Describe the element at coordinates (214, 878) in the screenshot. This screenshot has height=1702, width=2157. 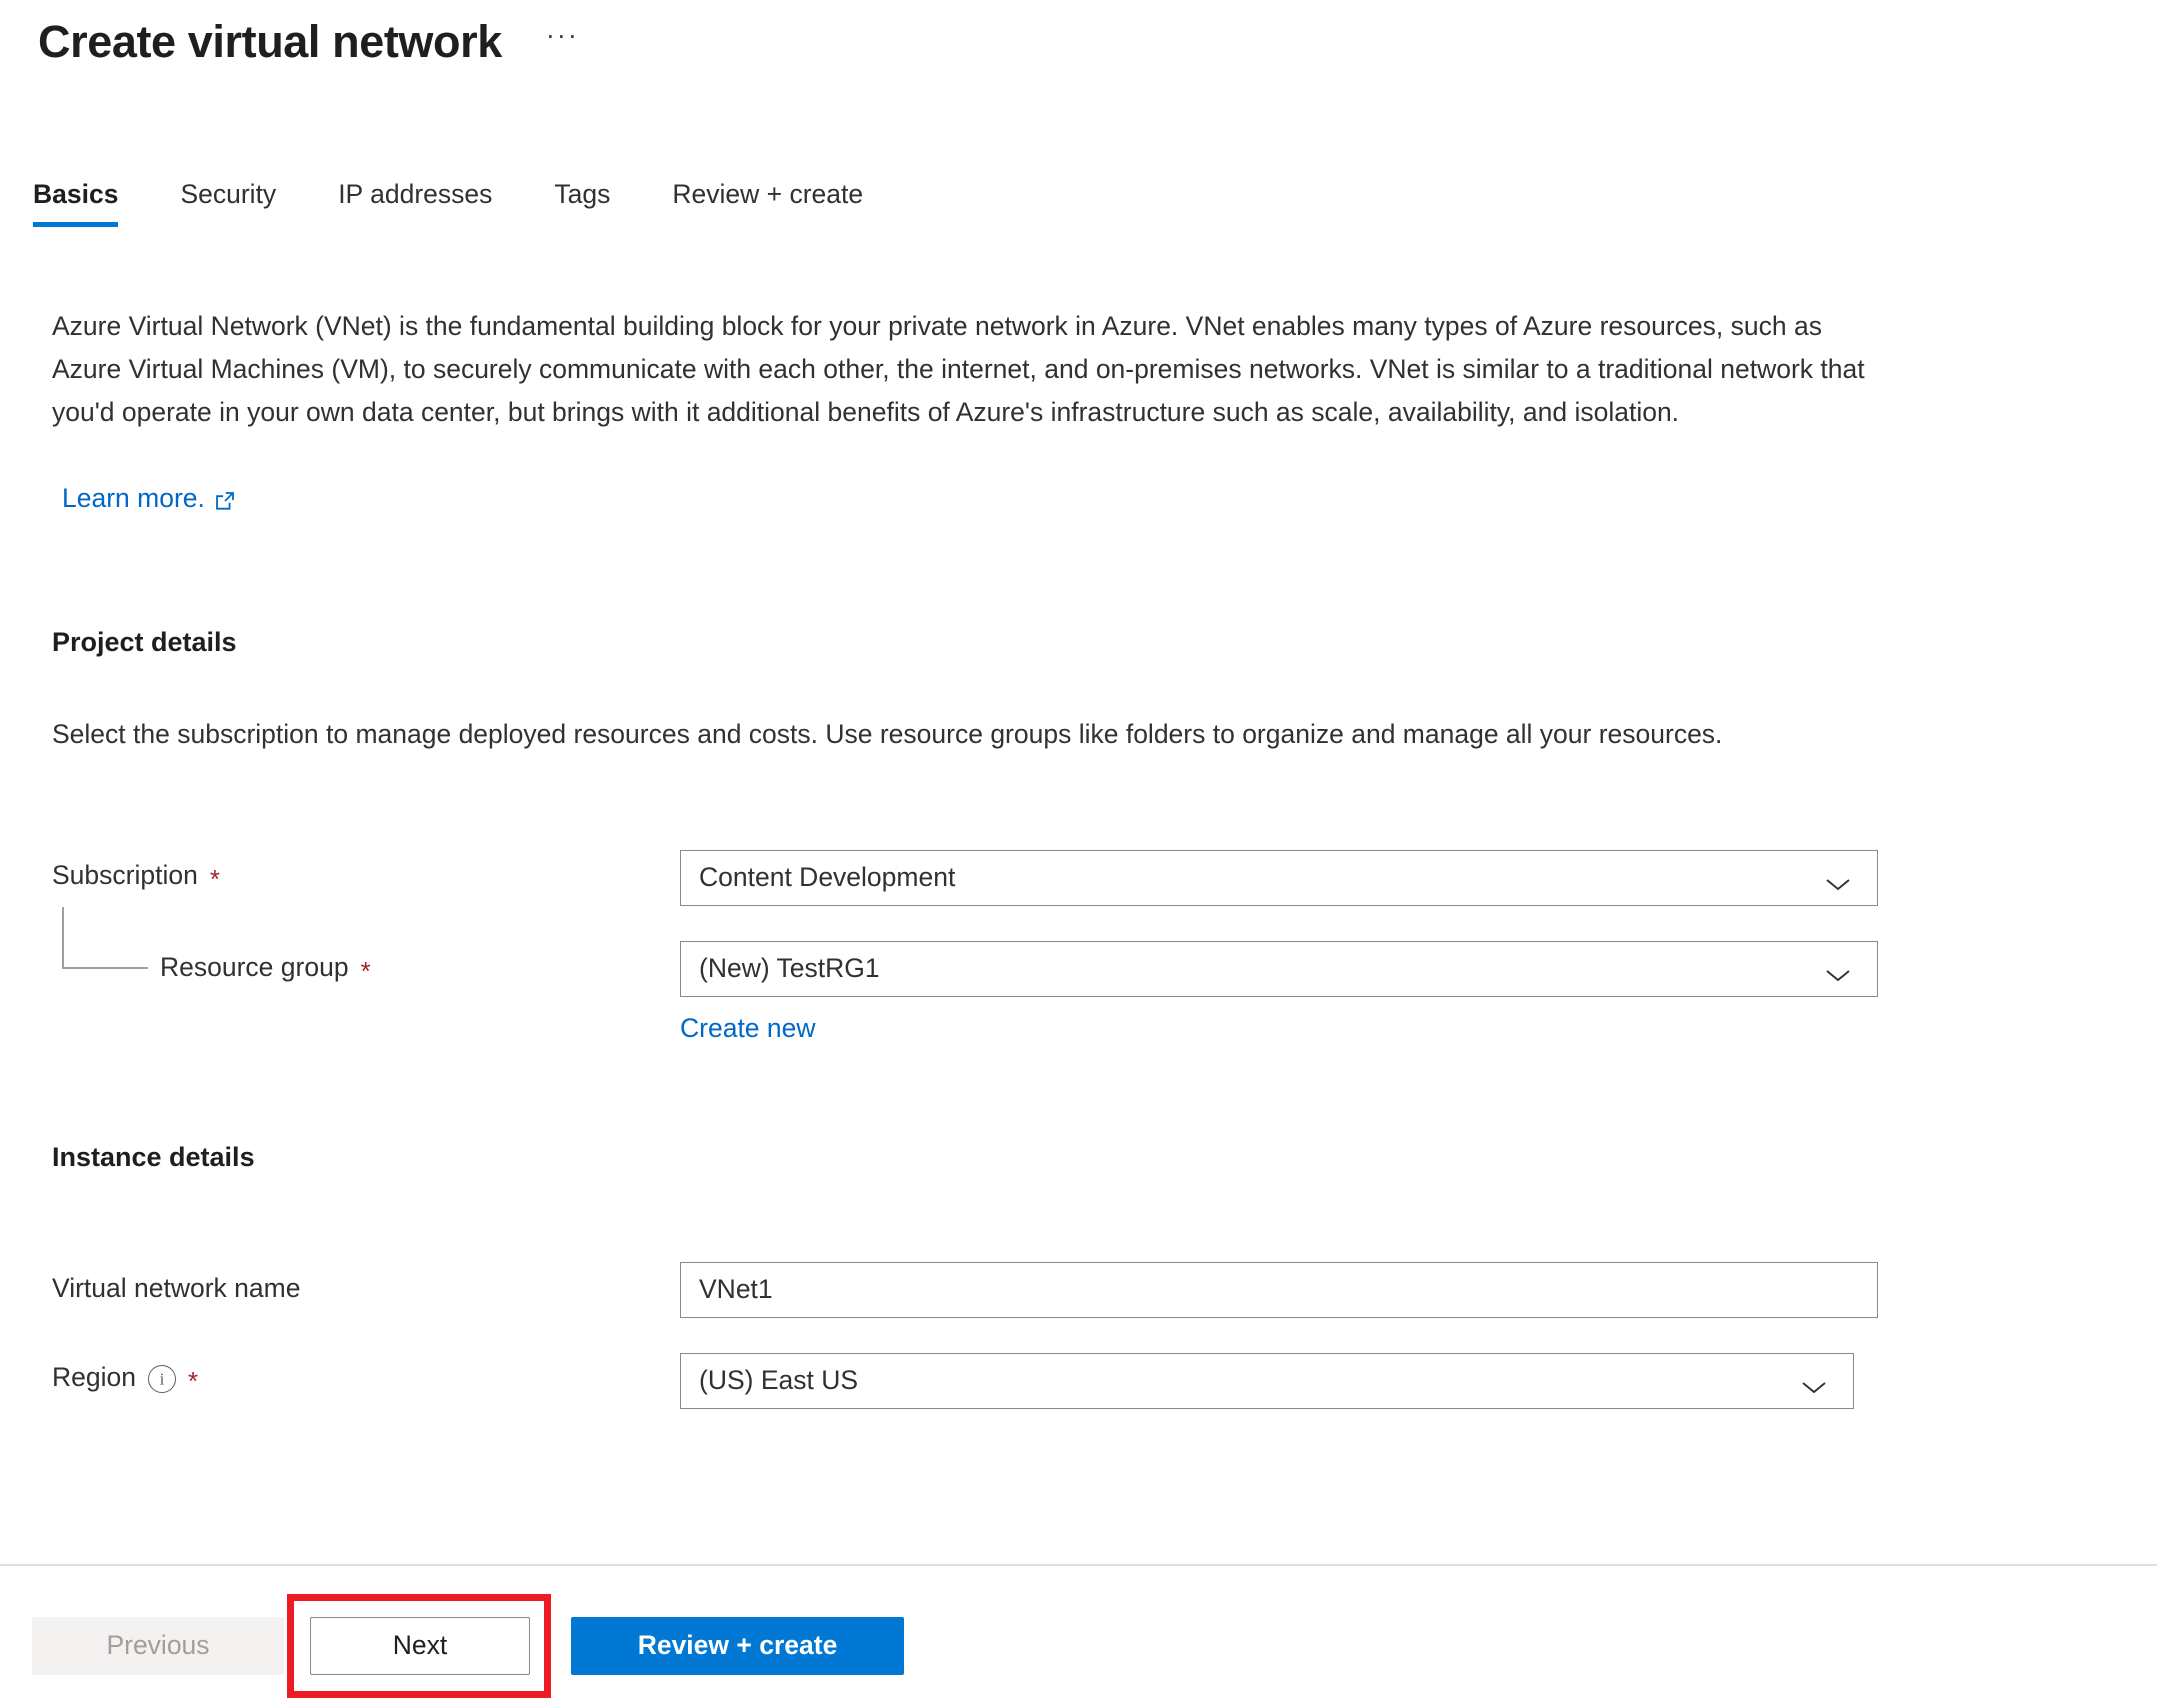
I see `subscription-required-star: *` at that location.